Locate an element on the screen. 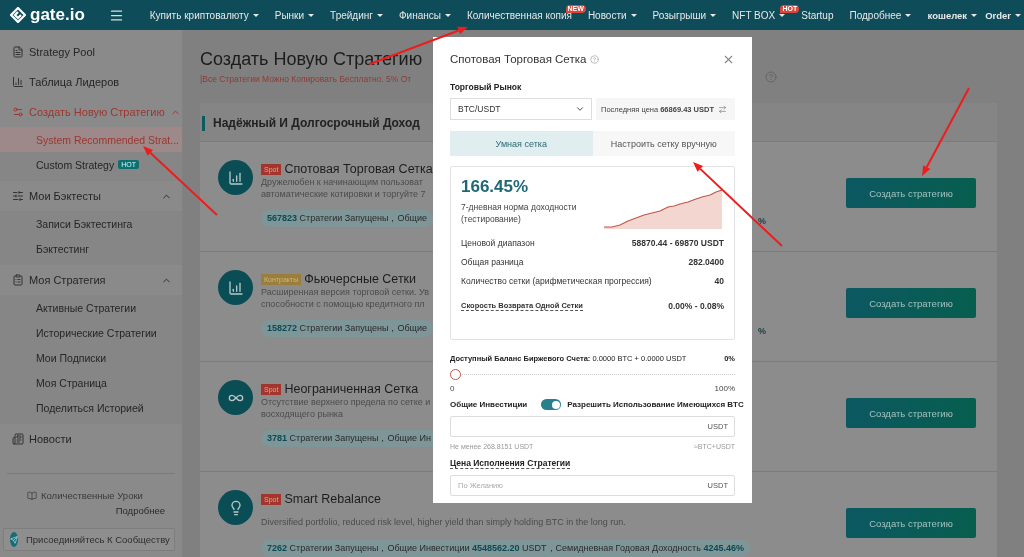  stat-value: 40 is located at coordinates (719, 281).